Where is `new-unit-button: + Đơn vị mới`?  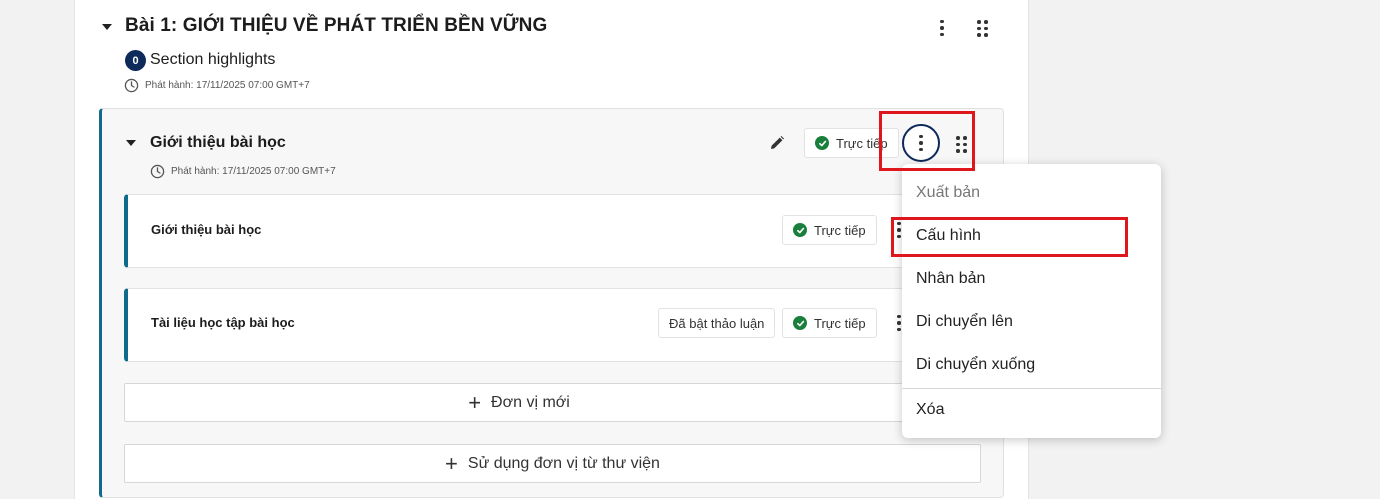
new-unit-button: + Đơn vị mới is located at coordinates (519, 402).